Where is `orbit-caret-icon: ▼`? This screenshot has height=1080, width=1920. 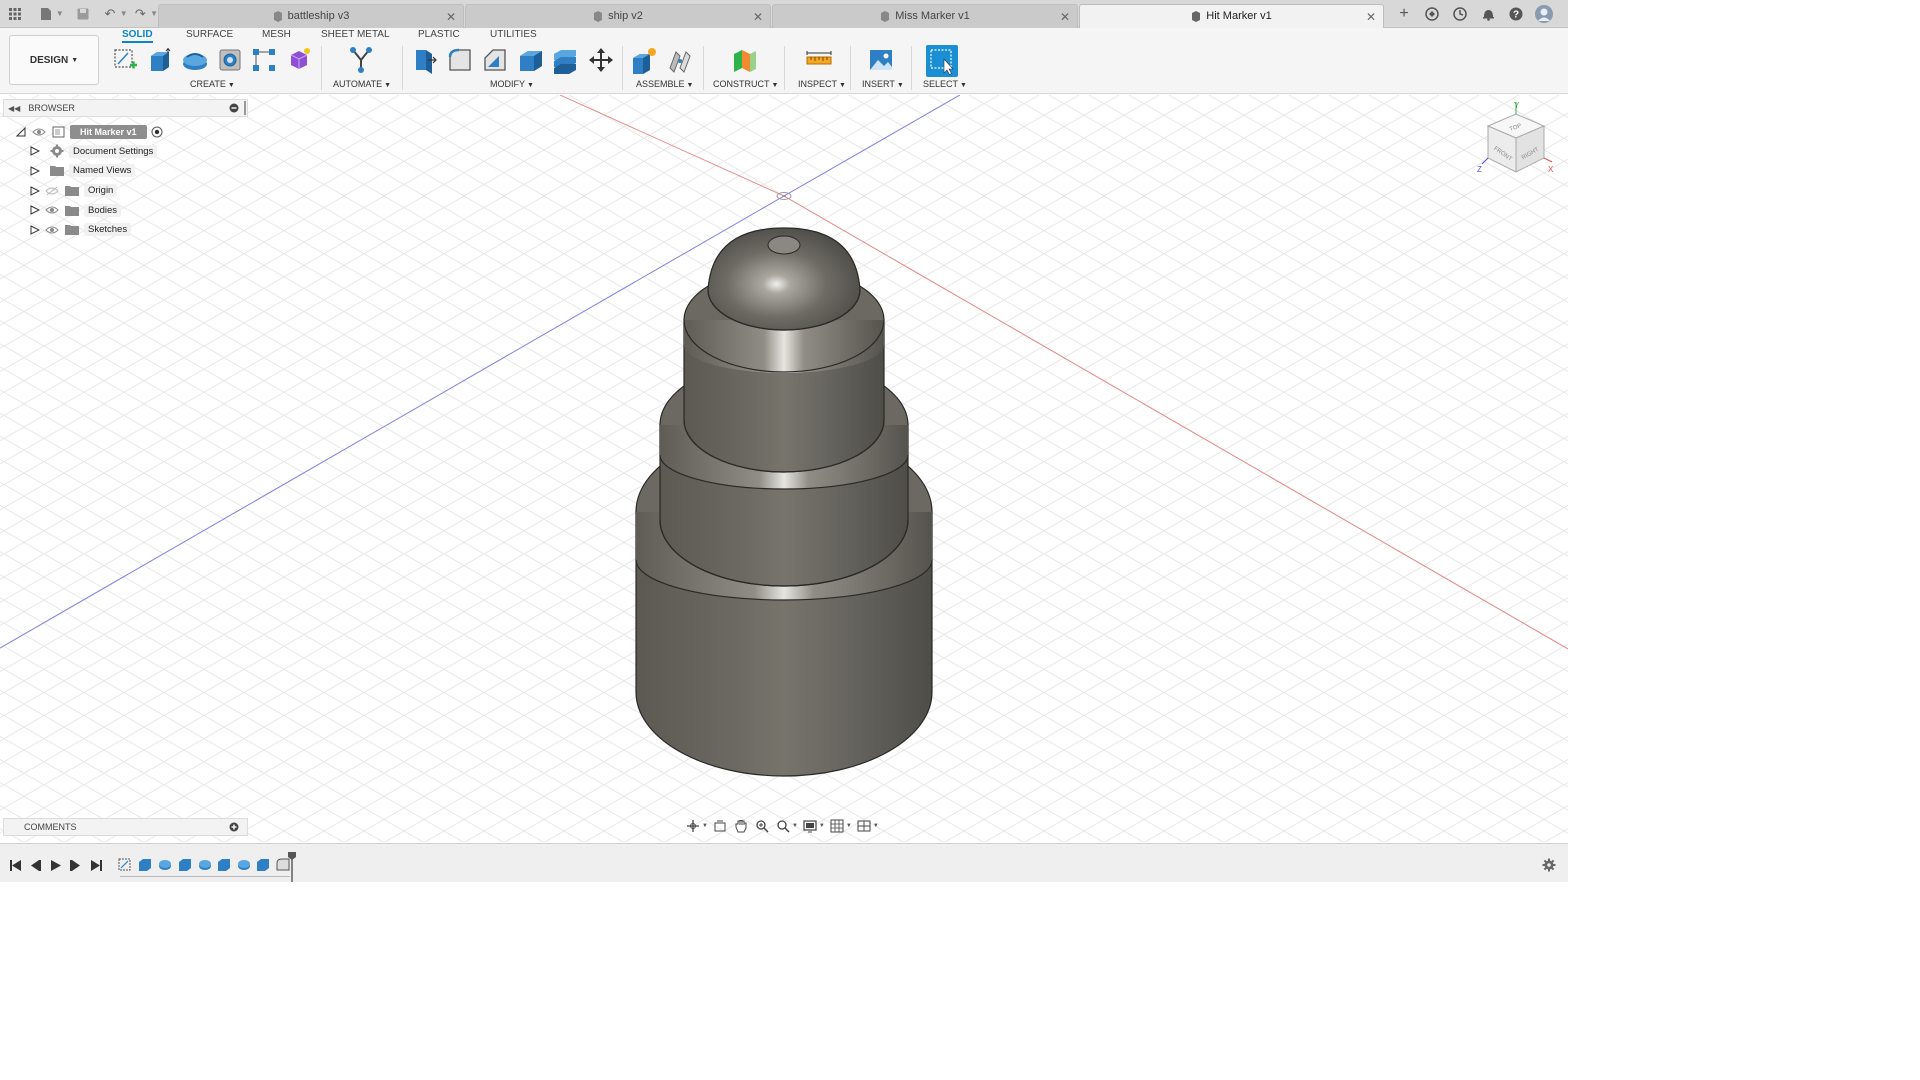 orbit-caret-icon: ▼ is located at coordinates (705, 826).